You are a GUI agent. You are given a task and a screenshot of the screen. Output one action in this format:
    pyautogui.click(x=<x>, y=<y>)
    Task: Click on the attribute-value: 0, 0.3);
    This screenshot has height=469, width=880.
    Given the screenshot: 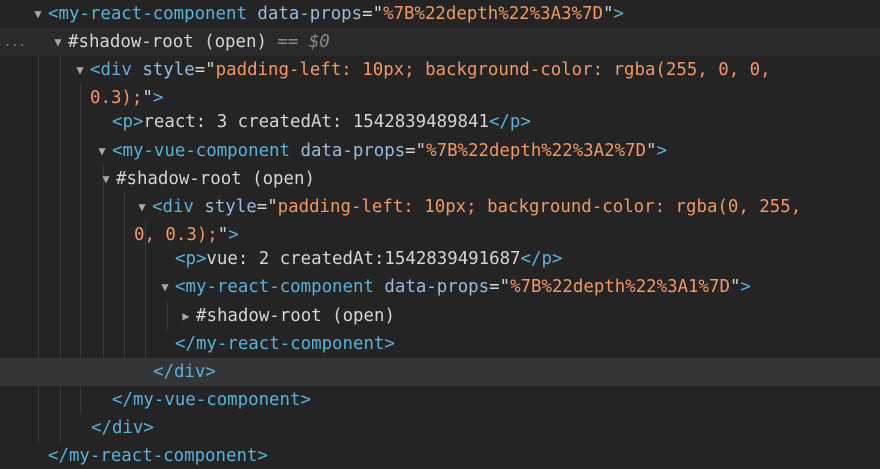 What is the action you would take?
    pyautogui.click(x=176, y=235)
    